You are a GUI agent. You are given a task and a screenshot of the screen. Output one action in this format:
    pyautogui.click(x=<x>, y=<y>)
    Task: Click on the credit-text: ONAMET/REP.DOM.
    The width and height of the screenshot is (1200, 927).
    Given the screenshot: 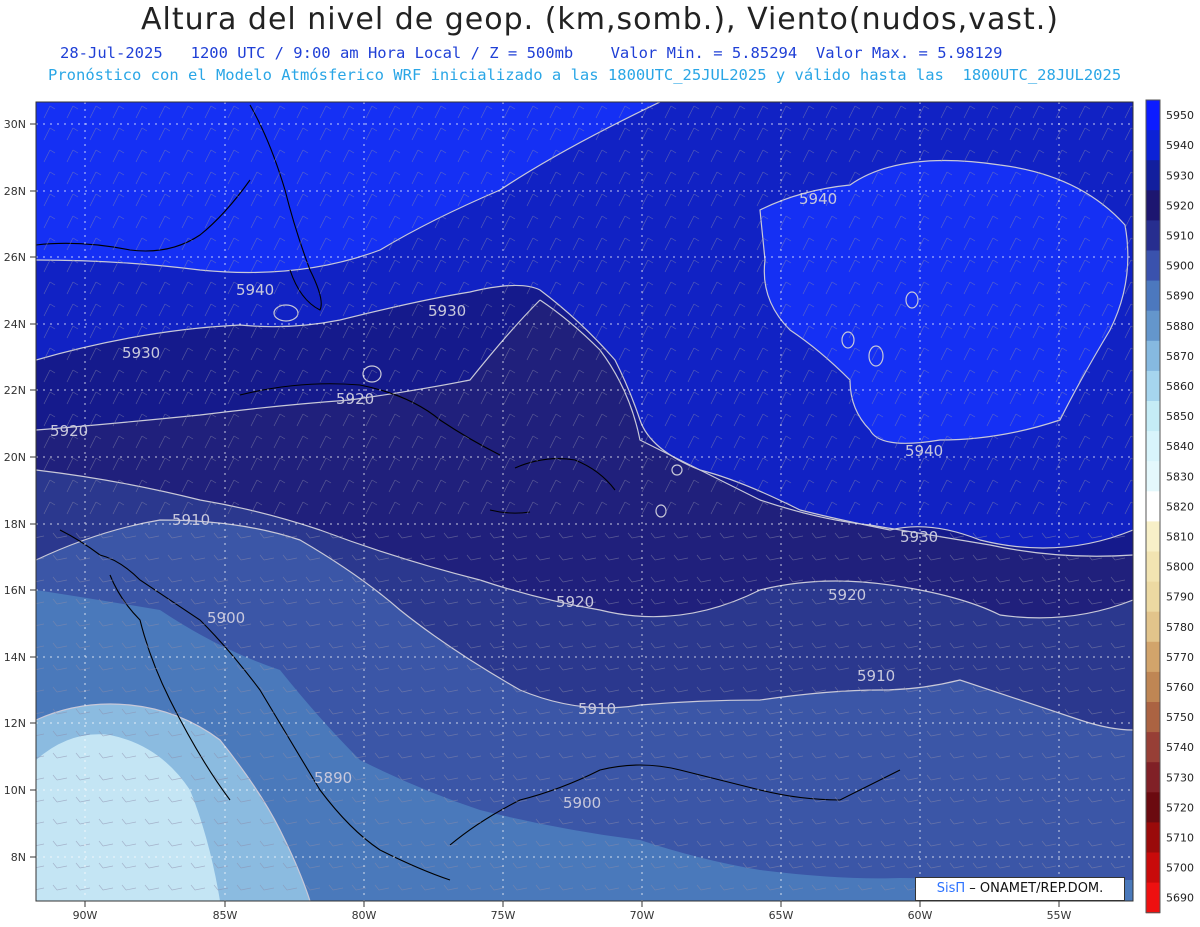 What is the action you would take?
    pyautogui.click(x=1041, y=888)
    